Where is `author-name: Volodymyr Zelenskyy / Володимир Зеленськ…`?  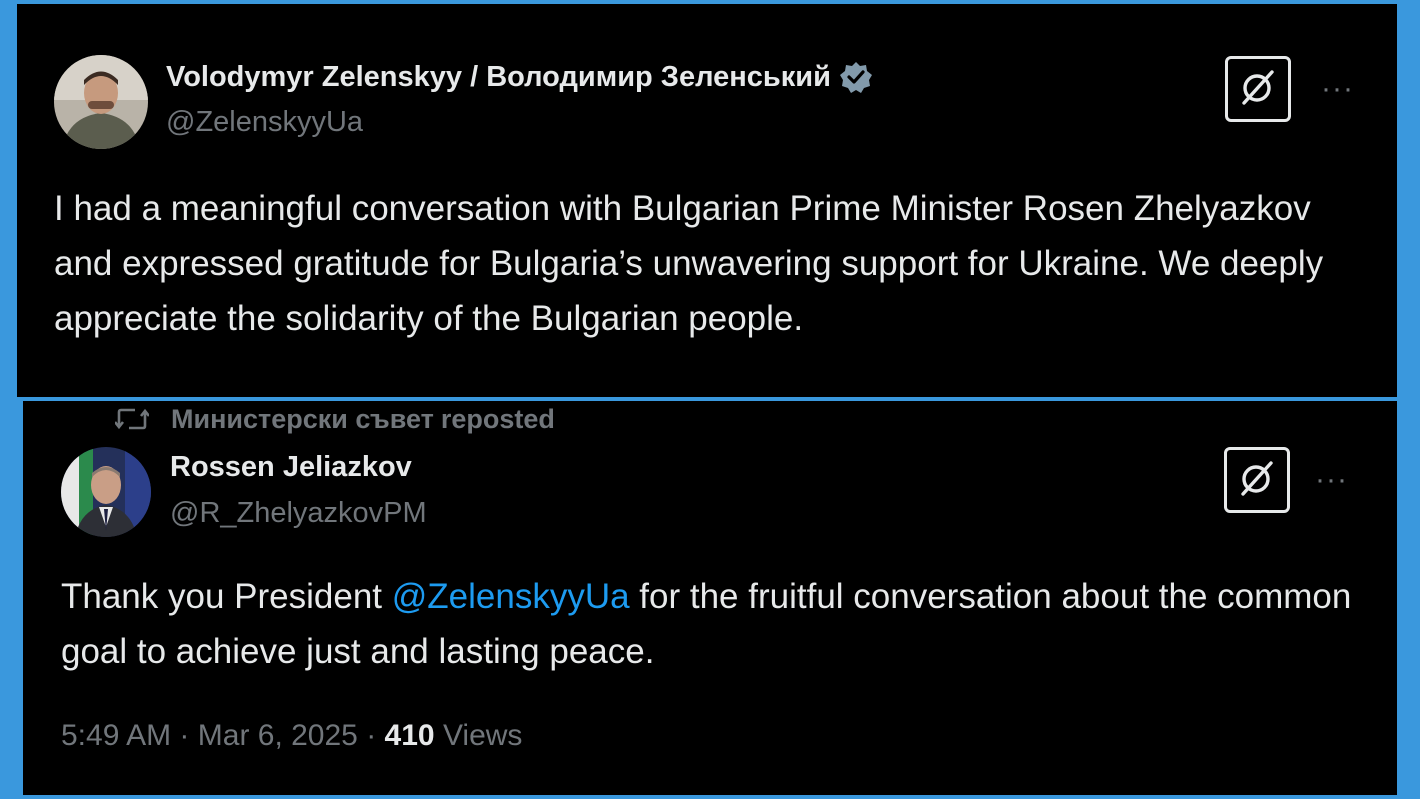
author-name: Volodymyr Zelenskyy / Володимир Зеленськ… is located at coordinates (519, 77).